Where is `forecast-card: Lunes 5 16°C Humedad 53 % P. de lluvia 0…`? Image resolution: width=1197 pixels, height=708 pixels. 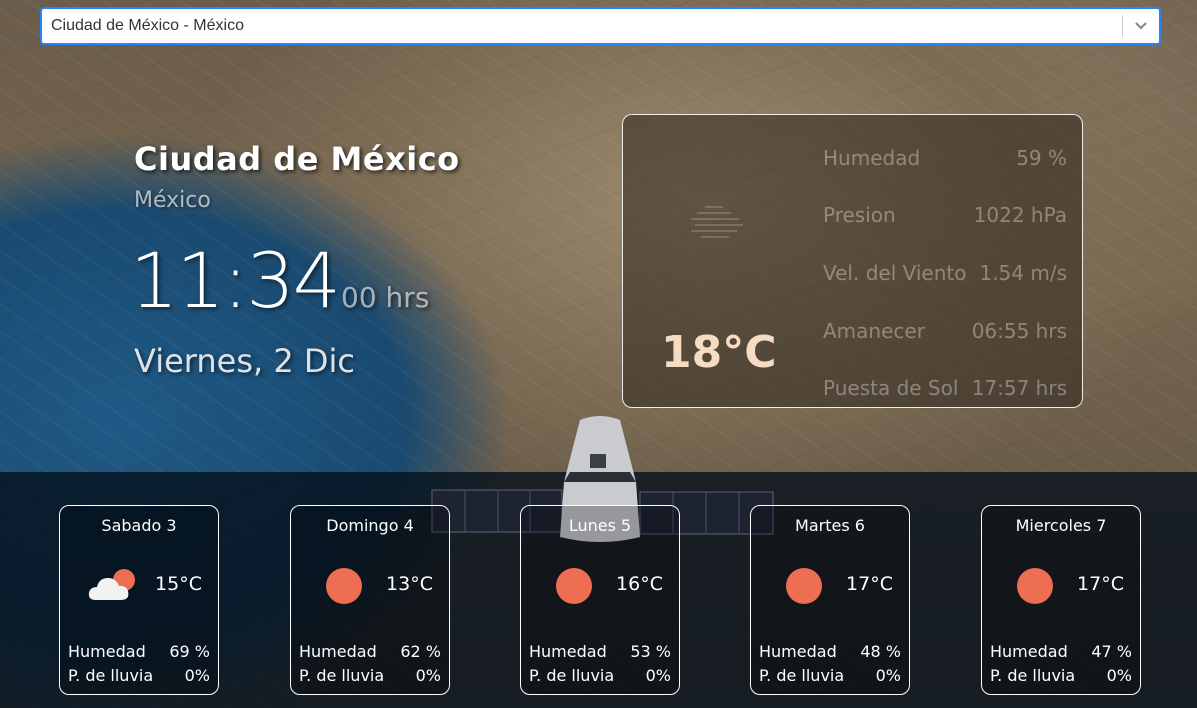 forecast-card: Lunes 5 16°C Humedad 53 % P. de lluvia 0… is located at coordinates (600, 600).